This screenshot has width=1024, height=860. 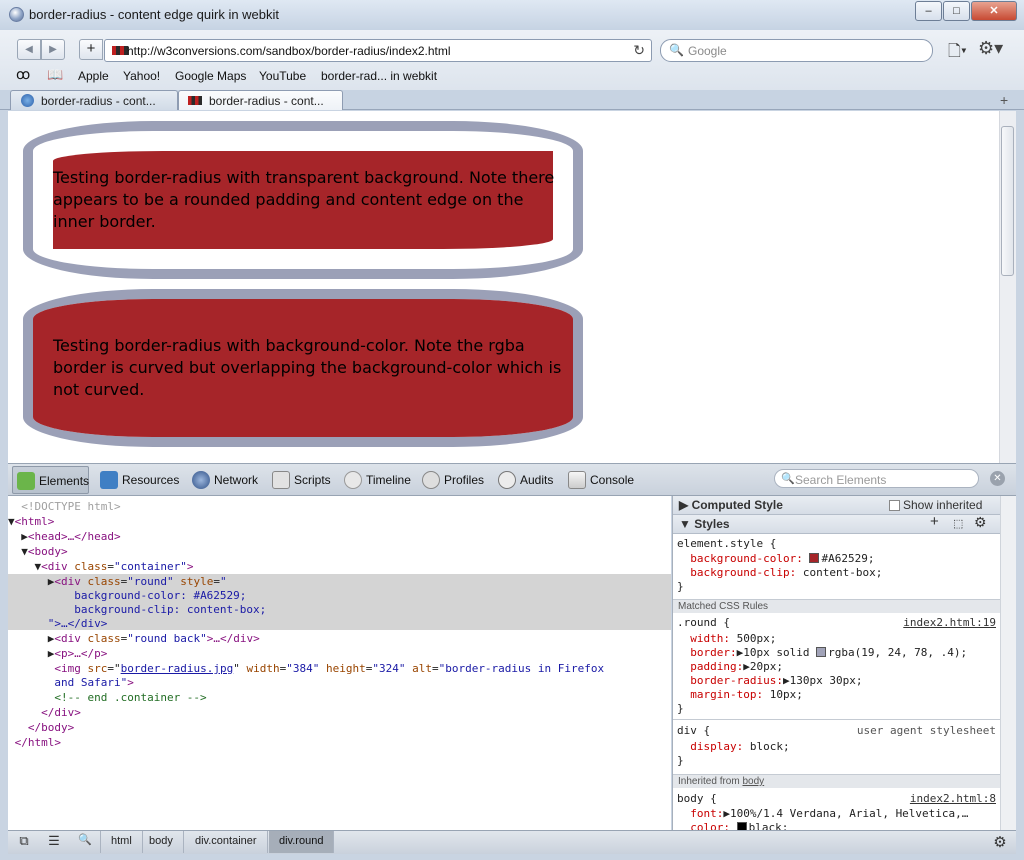 I want to click on dom-node-body-close: </body>, so click(x=339, y=727).